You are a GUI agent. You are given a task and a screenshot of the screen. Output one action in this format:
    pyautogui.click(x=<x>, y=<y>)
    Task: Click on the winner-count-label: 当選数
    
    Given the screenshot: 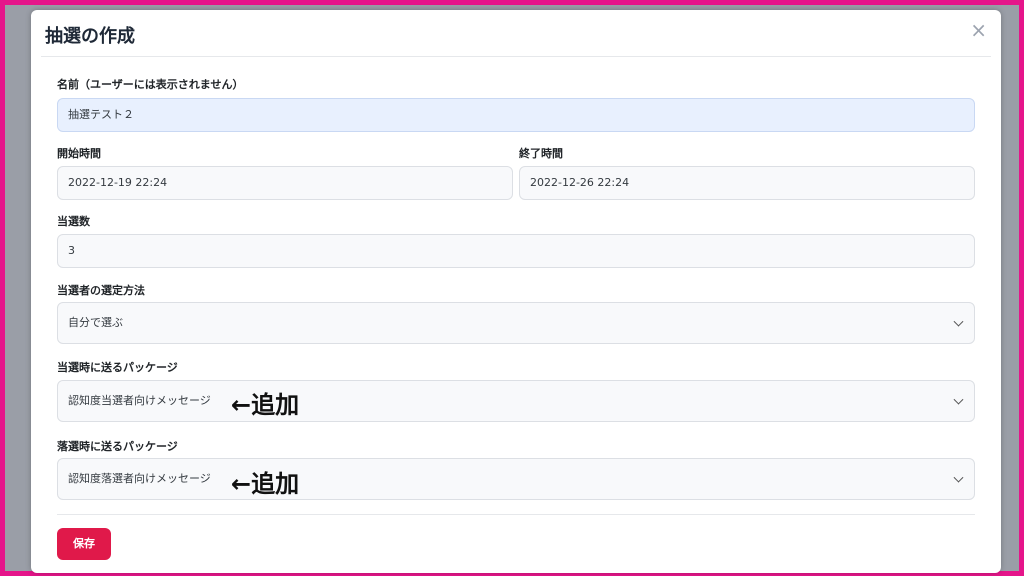 What is the action you would take?
    pyautogui.click(x=73, y=221)
    